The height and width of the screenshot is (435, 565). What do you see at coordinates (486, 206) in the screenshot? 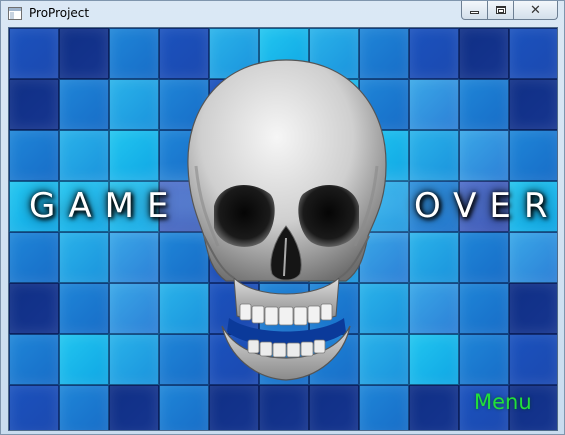
I see `game-over-text-right: OVER` at bounding box center [486, 206].